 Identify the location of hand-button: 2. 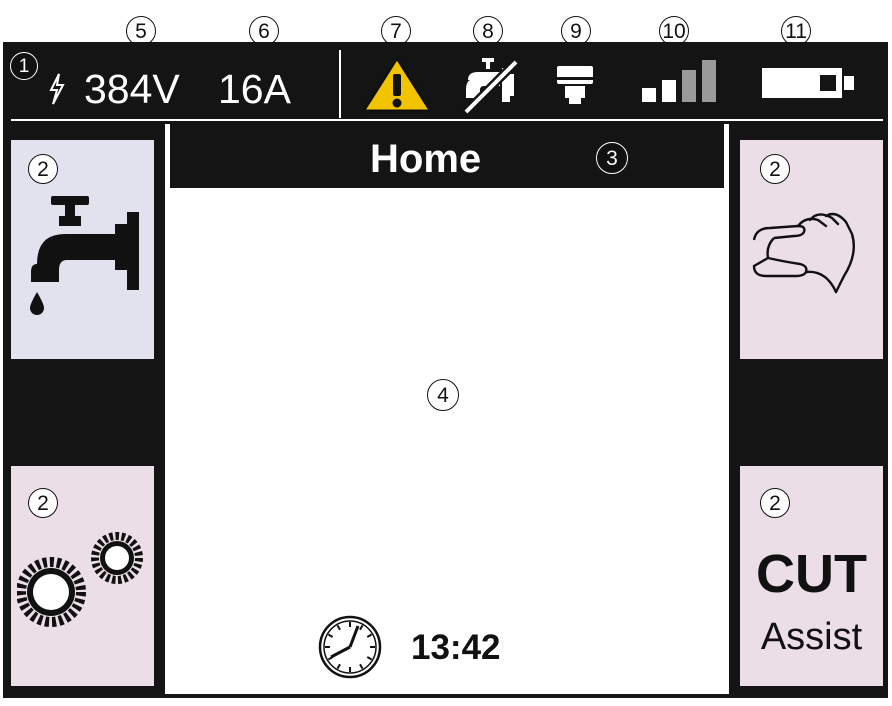
(811, 249).